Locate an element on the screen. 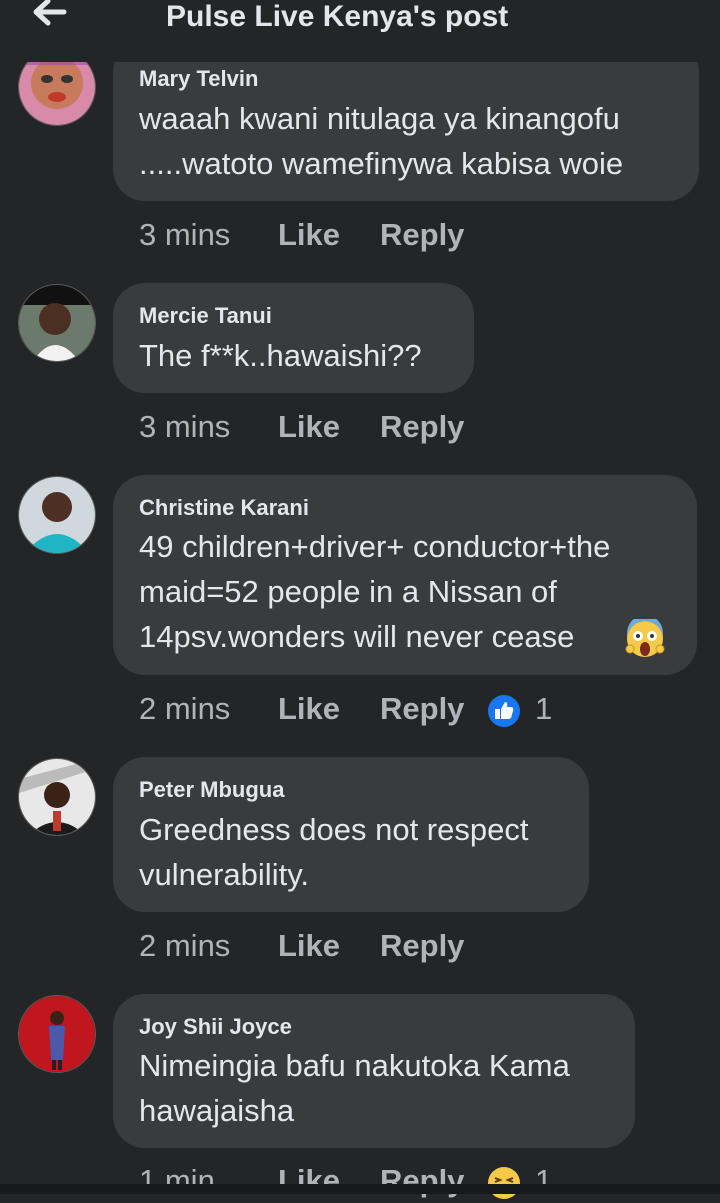  comment-text-line: Nimeingia bafu nakutoka Kama is located at coordinates (354, 1065).